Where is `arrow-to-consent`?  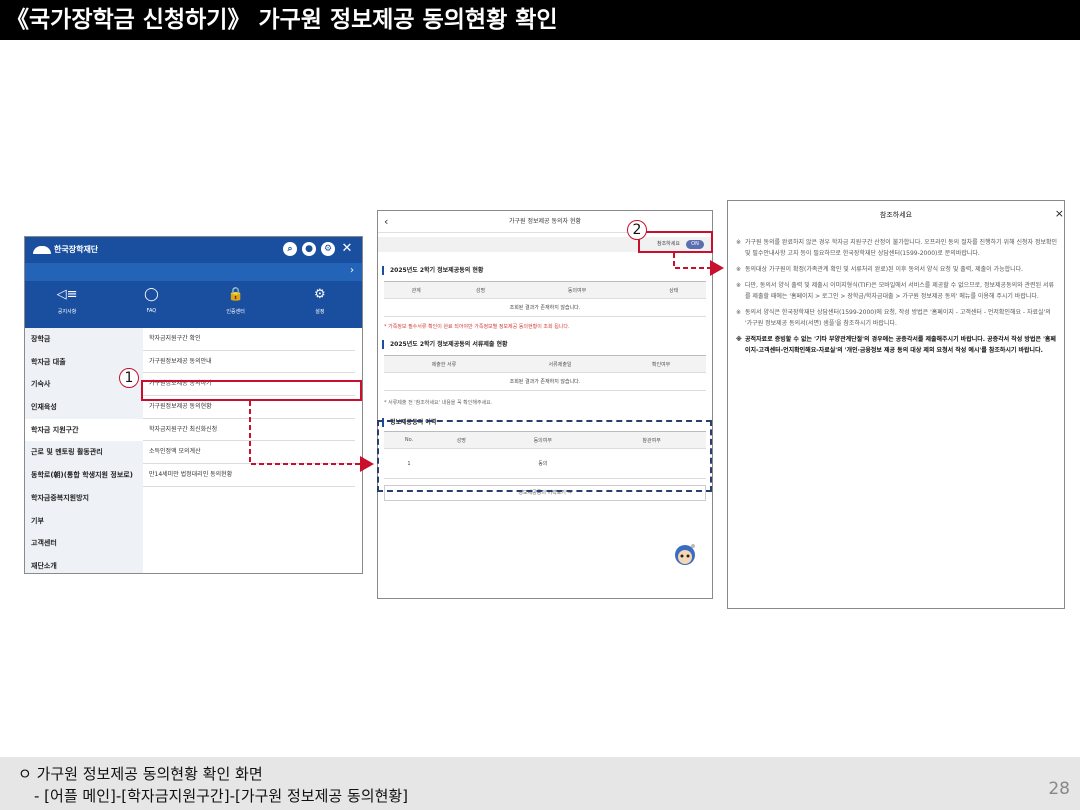
arrow-to-consent is located at coordinates (311, 436).